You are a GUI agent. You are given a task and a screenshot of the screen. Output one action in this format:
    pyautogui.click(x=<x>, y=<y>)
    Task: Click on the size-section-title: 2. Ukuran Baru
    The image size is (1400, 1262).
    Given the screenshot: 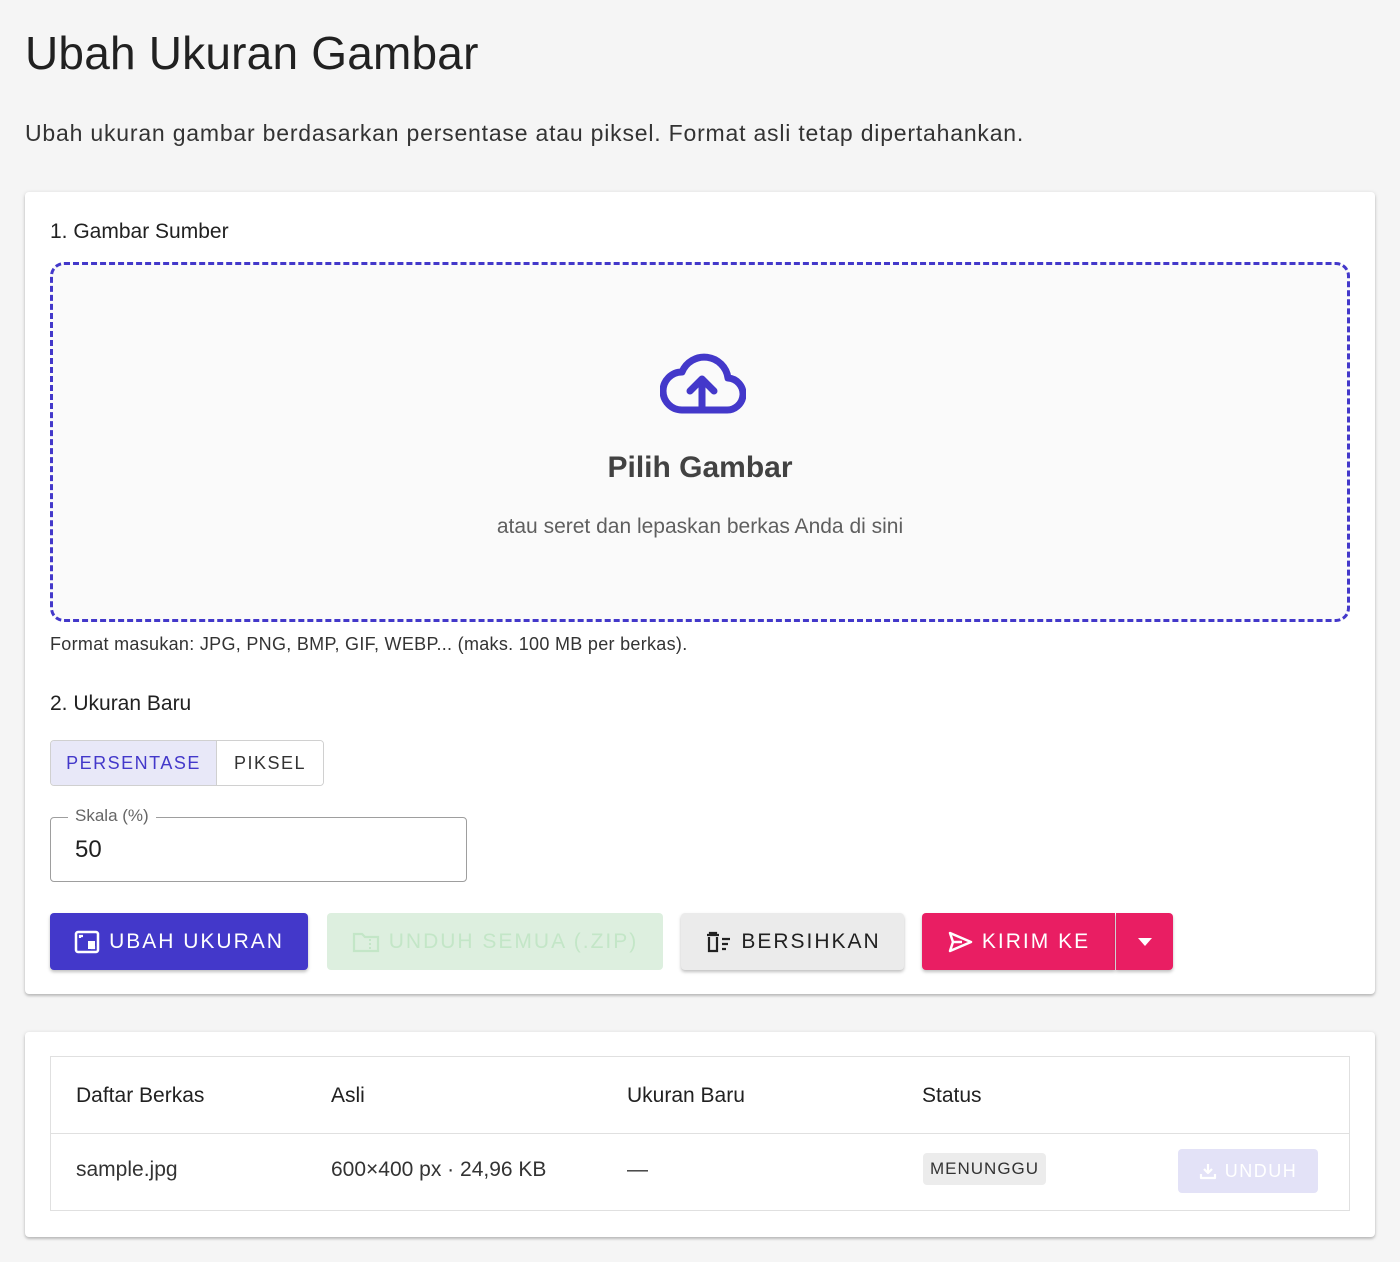 What is the action you would take?
    pyautogui.click(x=121, y=703)
    